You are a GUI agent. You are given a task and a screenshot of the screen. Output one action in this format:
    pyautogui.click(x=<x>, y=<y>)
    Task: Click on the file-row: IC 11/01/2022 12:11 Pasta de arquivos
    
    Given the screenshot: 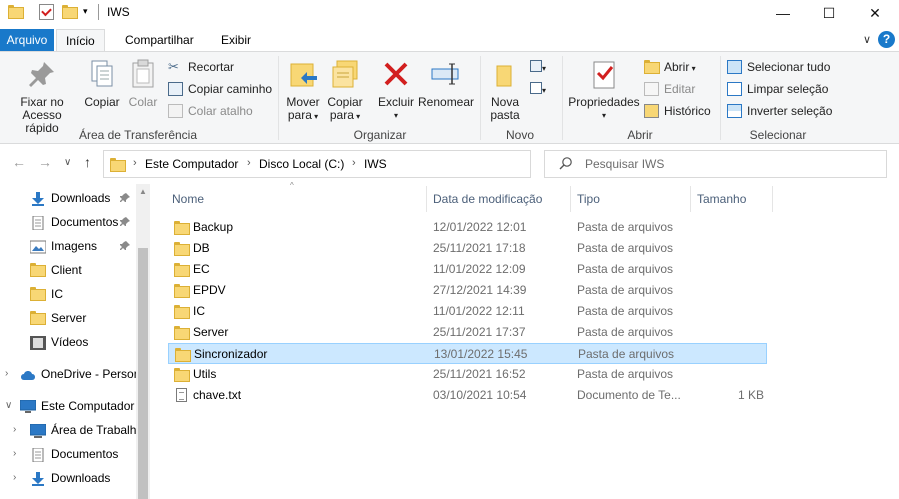 What is the action you would take?
    pyautogui.click(x=467, y=311)
    